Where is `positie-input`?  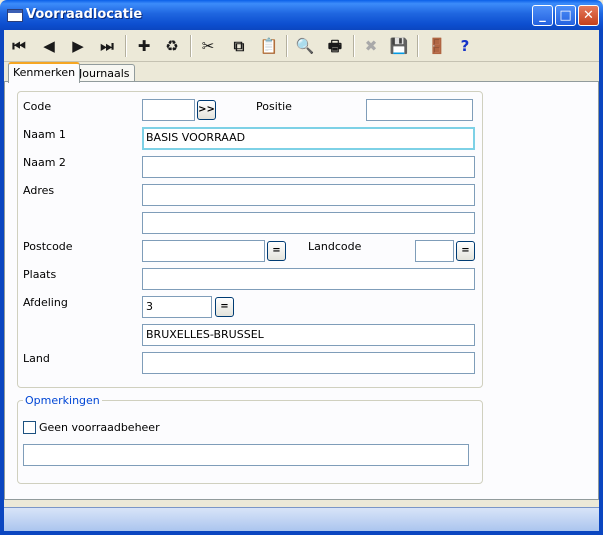 positie-input is located at coordinates (419, 110).